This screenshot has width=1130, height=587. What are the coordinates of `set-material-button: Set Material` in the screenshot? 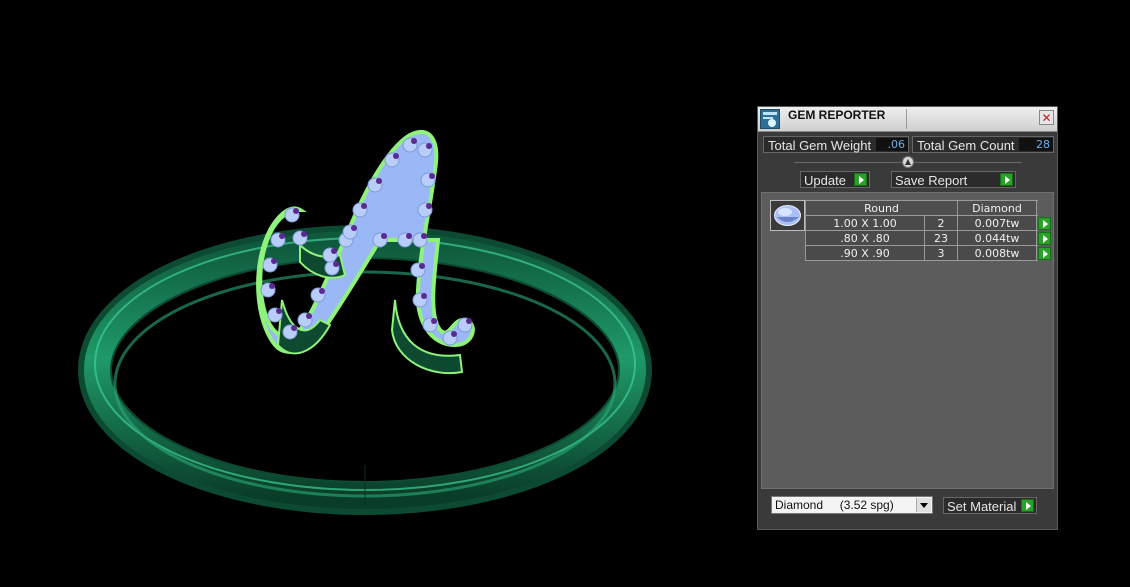 It's located at (990, 505).